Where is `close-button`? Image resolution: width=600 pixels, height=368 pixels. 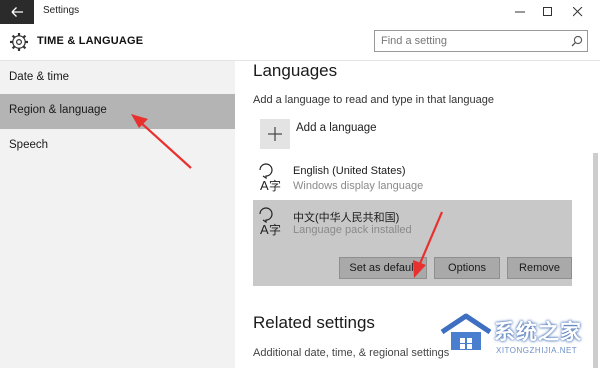 close-button is located at coordinates (578, 12).